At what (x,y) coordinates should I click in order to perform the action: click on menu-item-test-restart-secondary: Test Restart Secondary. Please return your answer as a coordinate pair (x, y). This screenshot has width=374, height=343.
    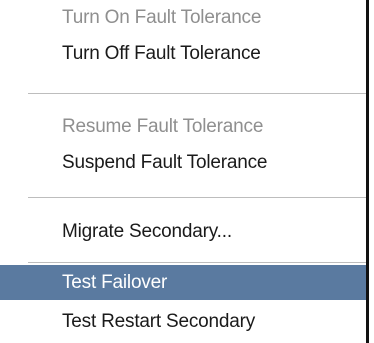
    Looking at the image, I should click on (183, 321).